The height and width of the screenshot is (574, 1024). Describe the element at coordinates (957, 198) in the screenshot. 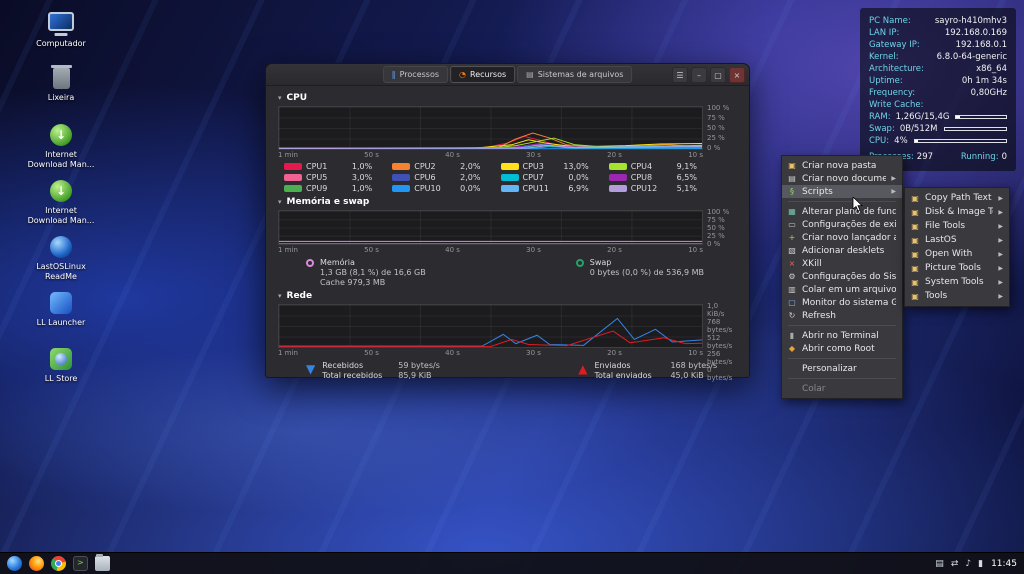

I see `submenu-item-copy-path-text: ▣ Copy Path Text ▶` at that location.